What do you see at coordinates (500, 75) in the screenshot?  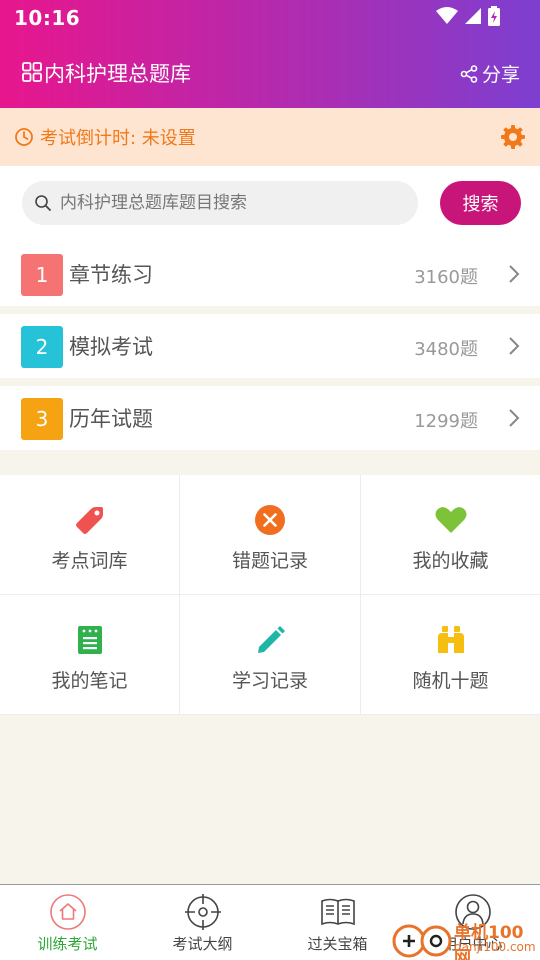 I see `share-label: 分享` at bounding box center [500, 75].